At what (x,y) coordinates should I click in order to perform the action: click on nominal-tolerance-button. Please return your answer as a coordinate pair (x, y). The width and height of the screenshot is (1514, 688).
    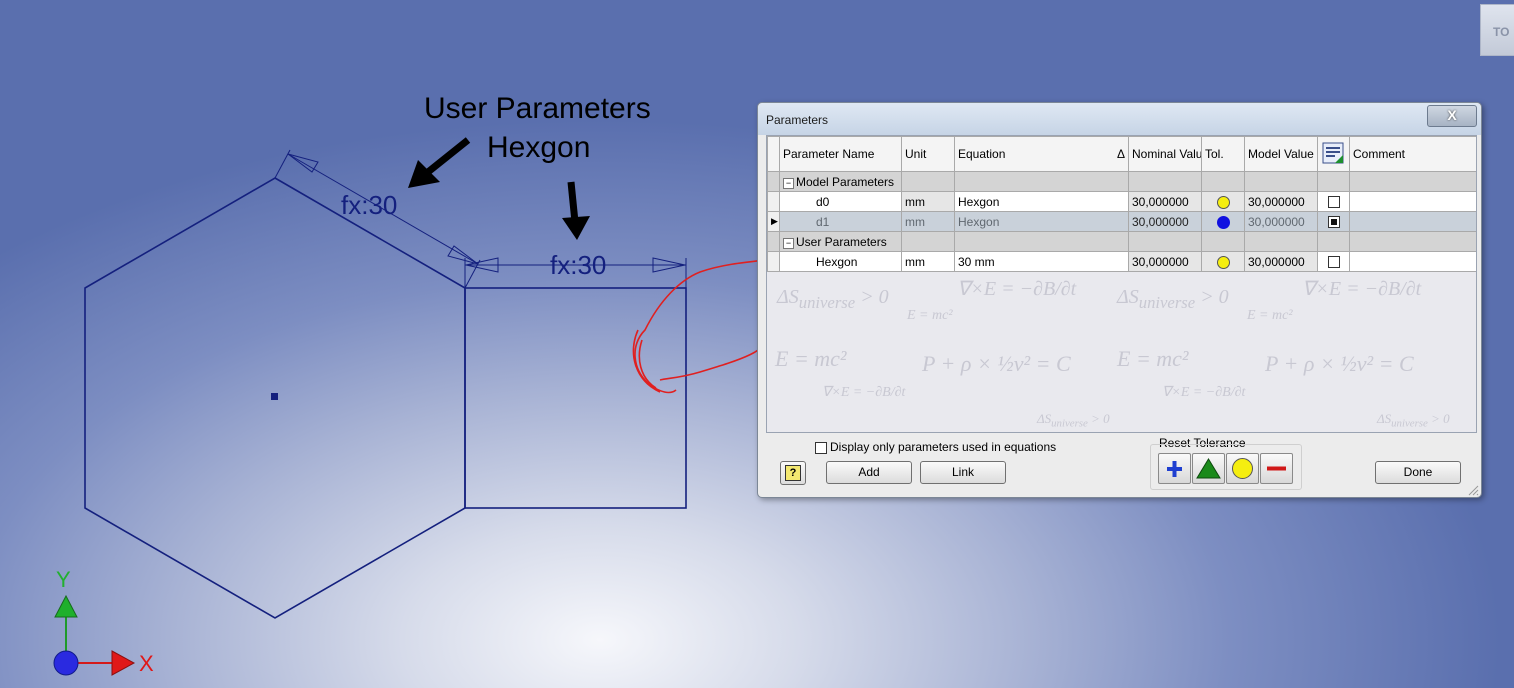
    Looking at the image, I should click on (1242, 468).